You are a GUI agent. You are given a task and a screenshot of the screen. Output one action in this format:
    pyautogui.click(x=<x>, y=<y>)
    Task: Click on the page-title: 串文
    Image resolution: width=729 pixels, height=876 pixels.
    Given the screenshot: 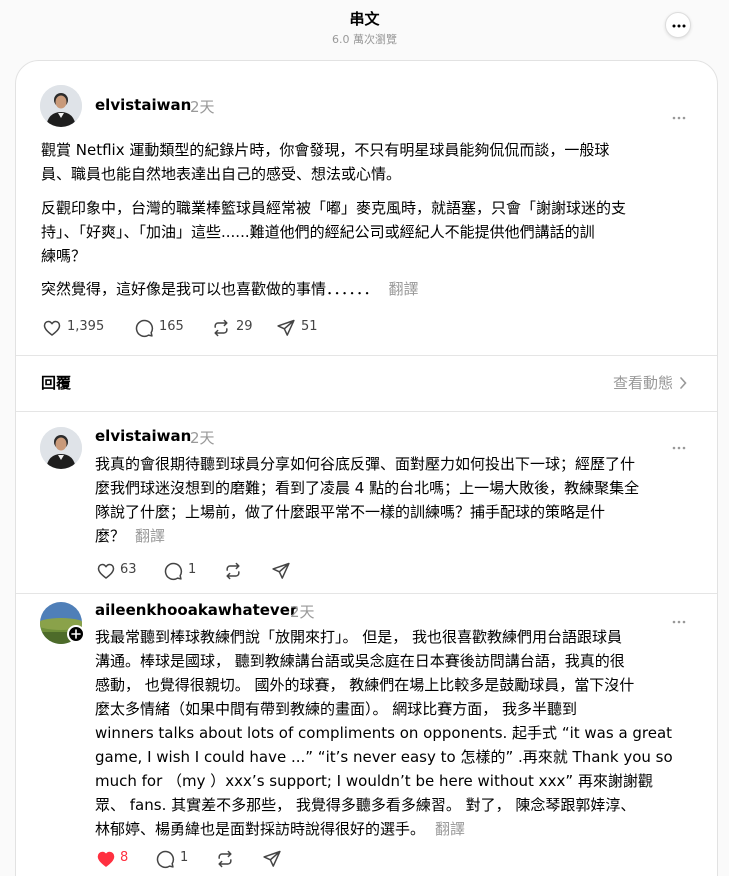 What is the action you would take?
    pyautogui.click(x=364, y=19)
    